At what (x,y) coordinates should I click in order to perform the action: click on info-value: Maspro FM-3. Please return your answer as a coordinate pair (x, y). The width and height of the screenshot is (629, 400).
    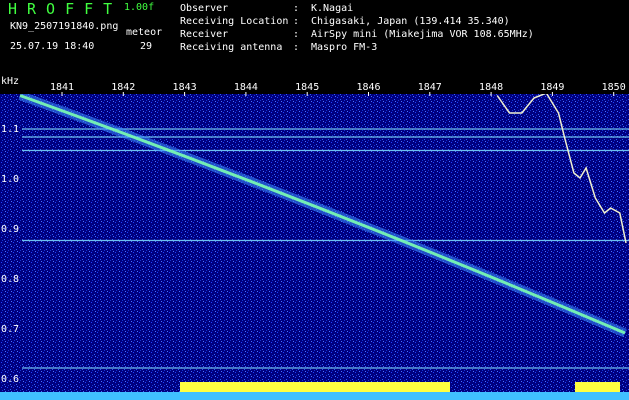
    Looking at the image, I should click on (344, 47).